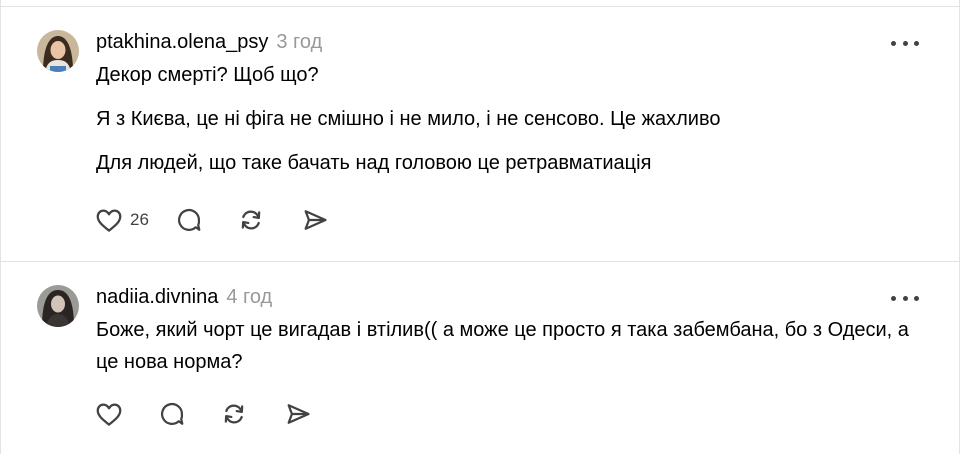  I want to click on timestamp: 3 год, so click(299, 42).